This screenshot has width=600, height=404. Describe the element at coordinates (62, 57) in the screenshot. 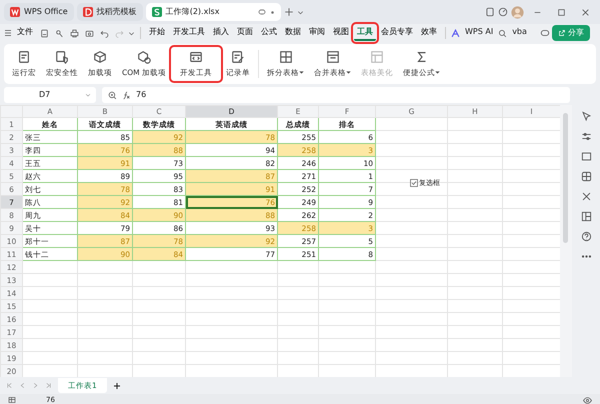

I see `shield-icon` at that location.